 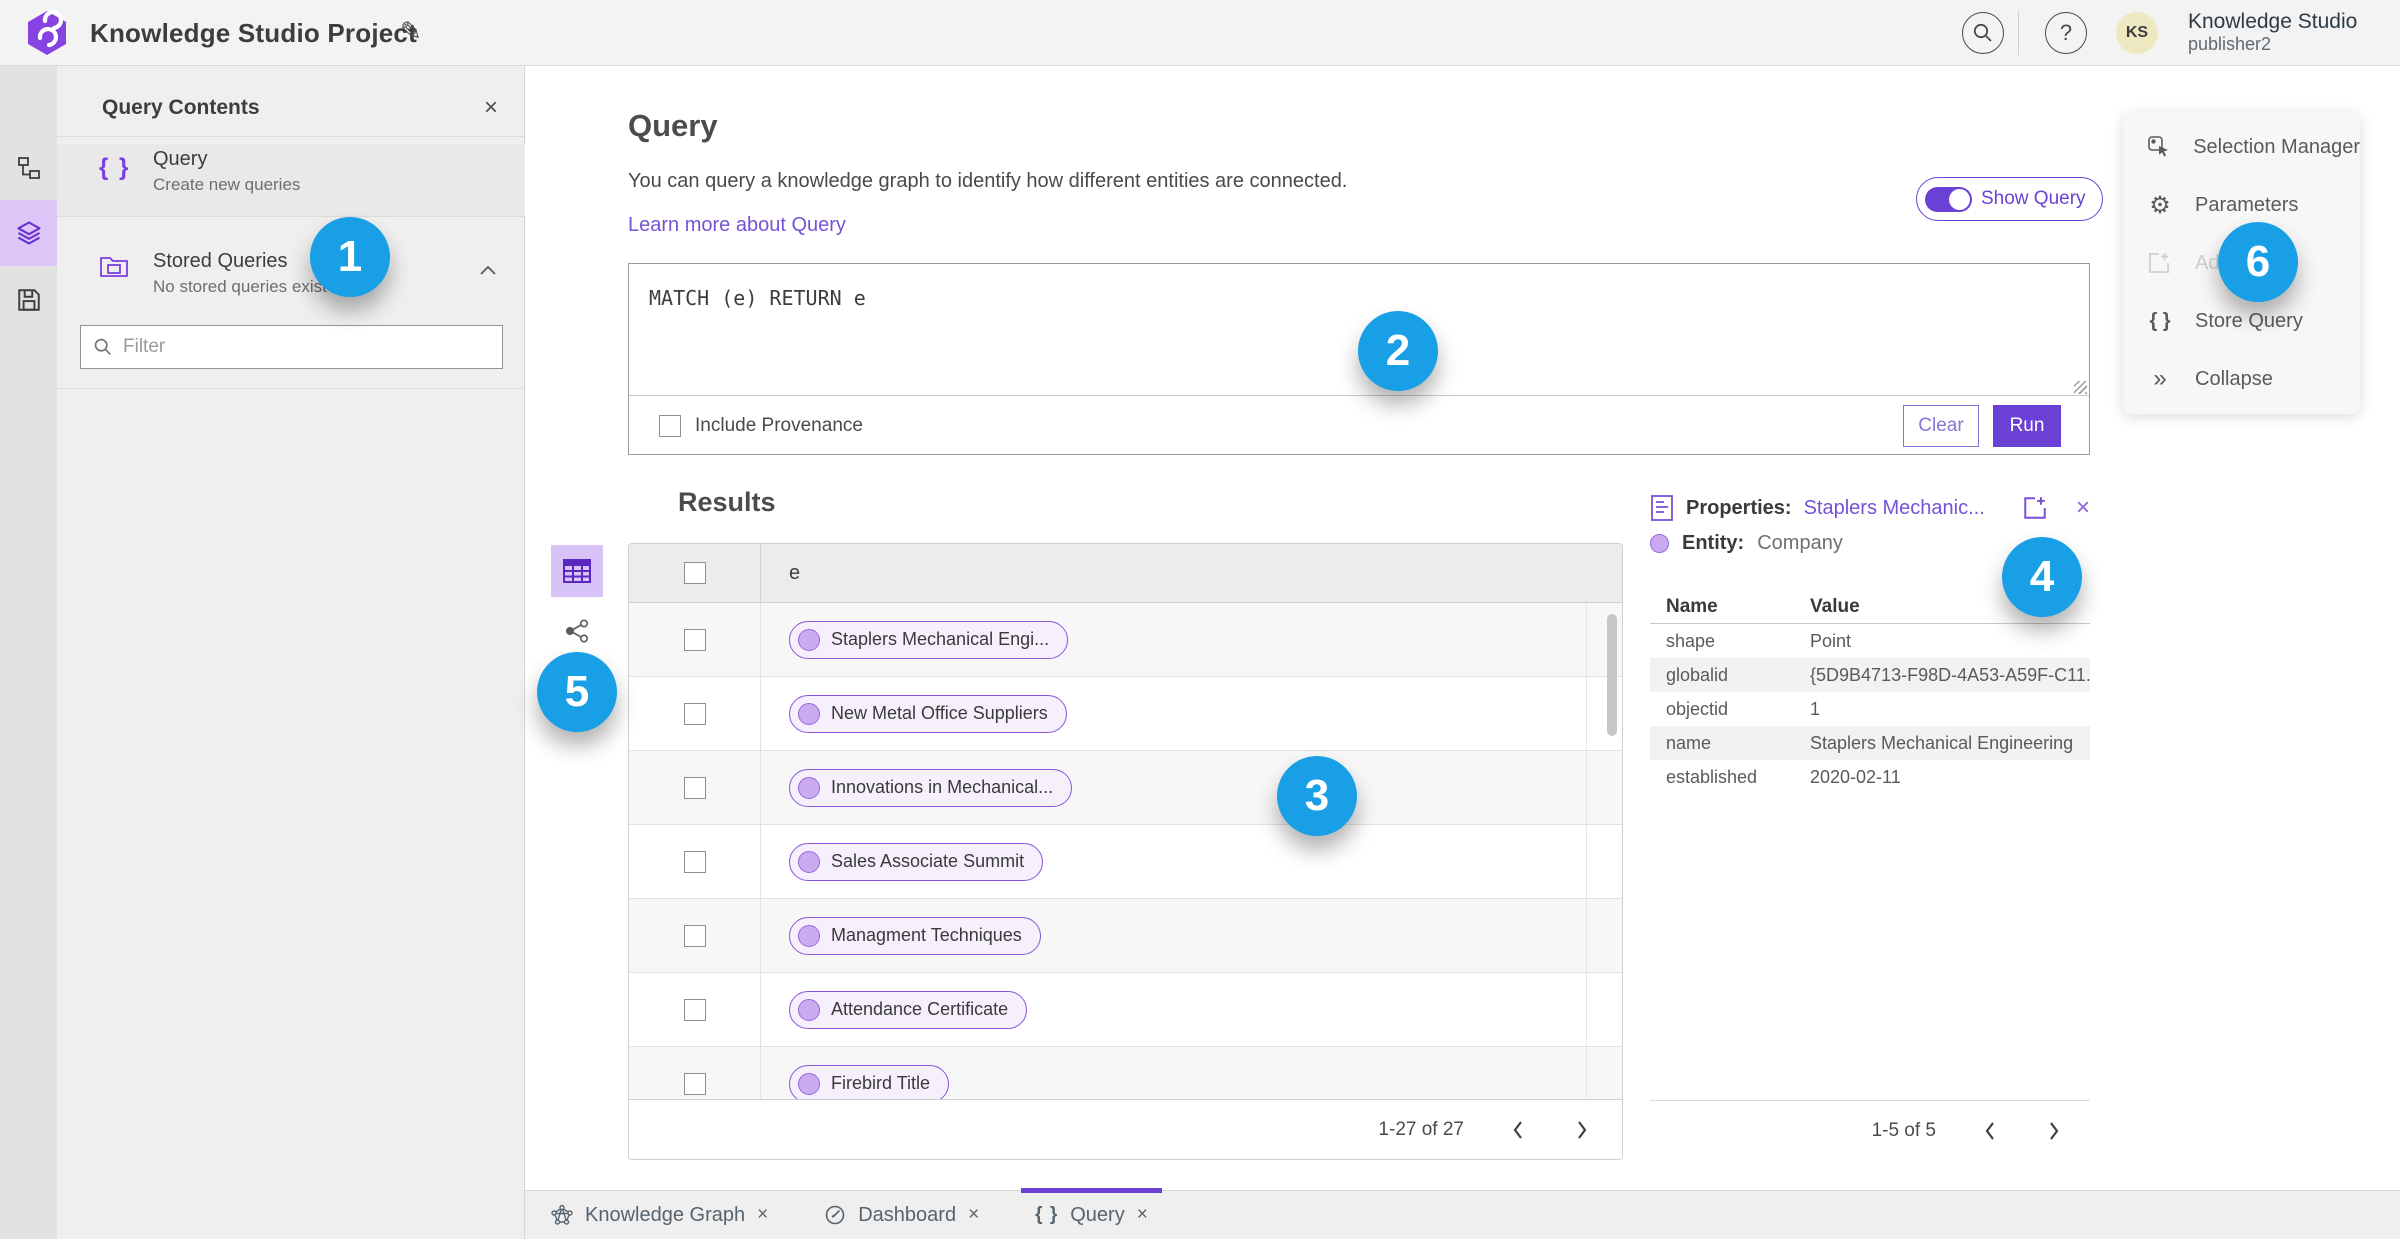 I want to click on table-row: Sales Associate Summit, so click(x=1125, y=862).